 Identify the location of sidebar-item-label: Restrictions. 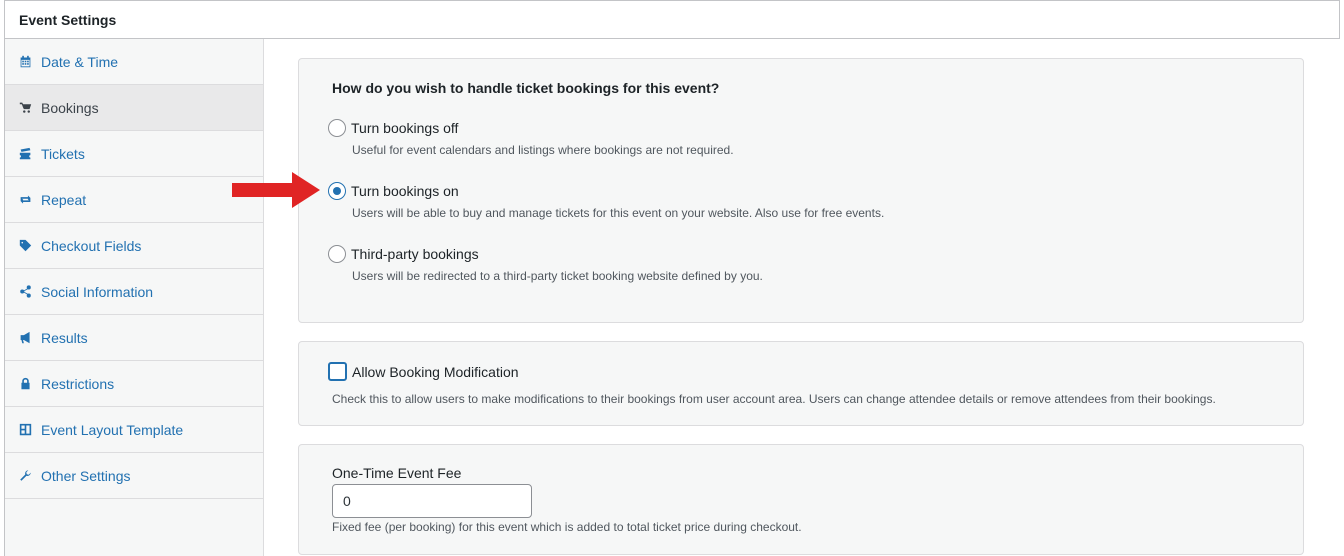
(78, 383).